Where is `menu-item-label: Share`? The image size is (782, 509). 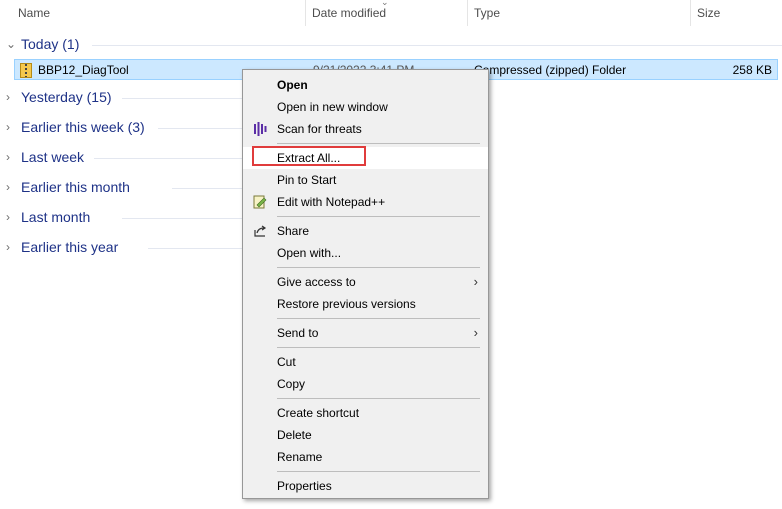 menu-item-label: Share is located at coordinates (293, 231).